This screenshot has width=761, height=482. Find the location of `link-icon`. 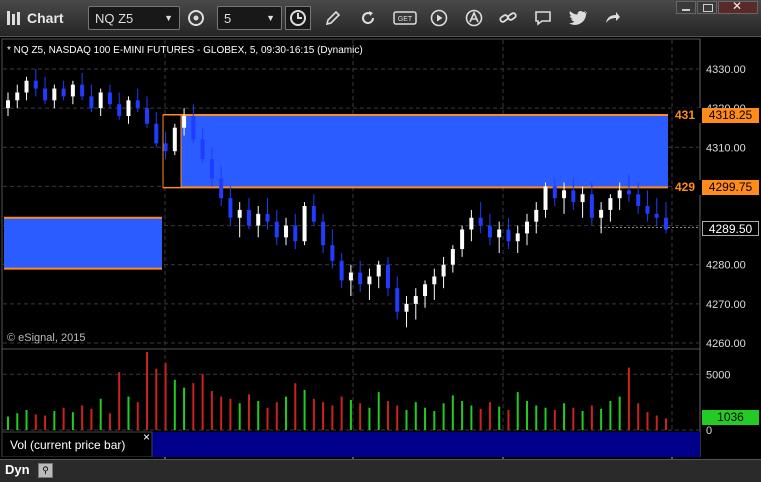

link-icon is located at coordinates (508, 17).